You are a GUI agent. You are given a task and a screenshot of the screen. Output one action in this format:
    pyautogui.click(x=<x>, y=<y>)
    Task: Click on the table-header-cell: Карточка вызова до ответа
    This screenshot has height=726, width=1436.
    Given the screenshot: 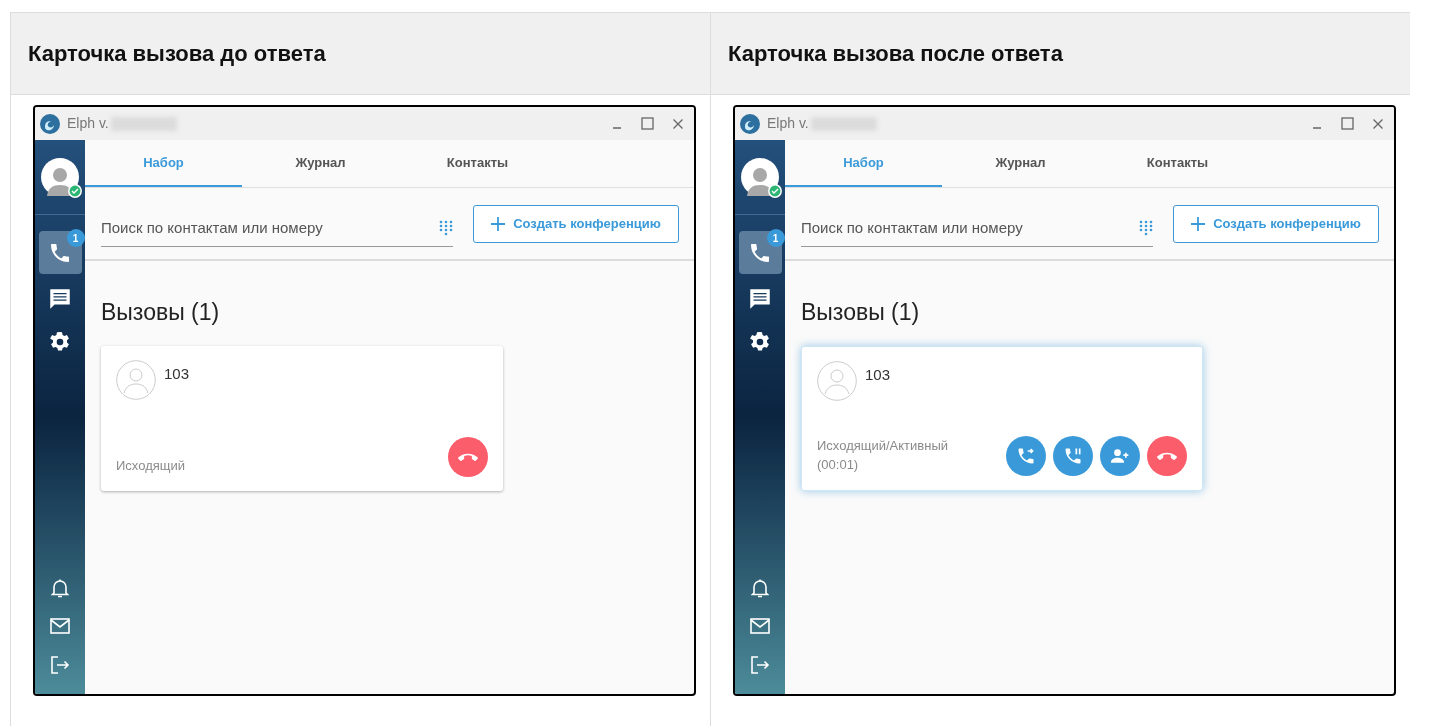 What is the action you would take?
    pyautogui.click(x=360, y=53)
    